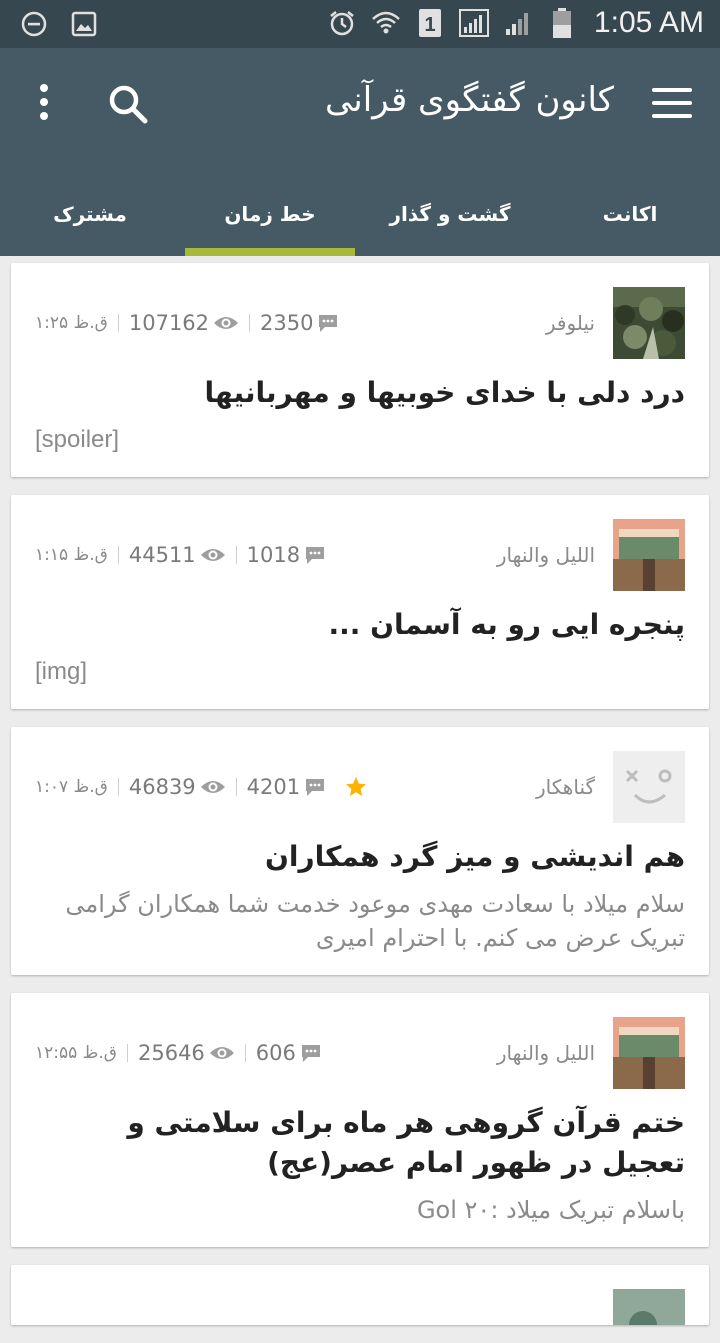 Image resolution: width=720 pixels, height=1343 pixels. I want to click on star-icon, so click(356, 787).